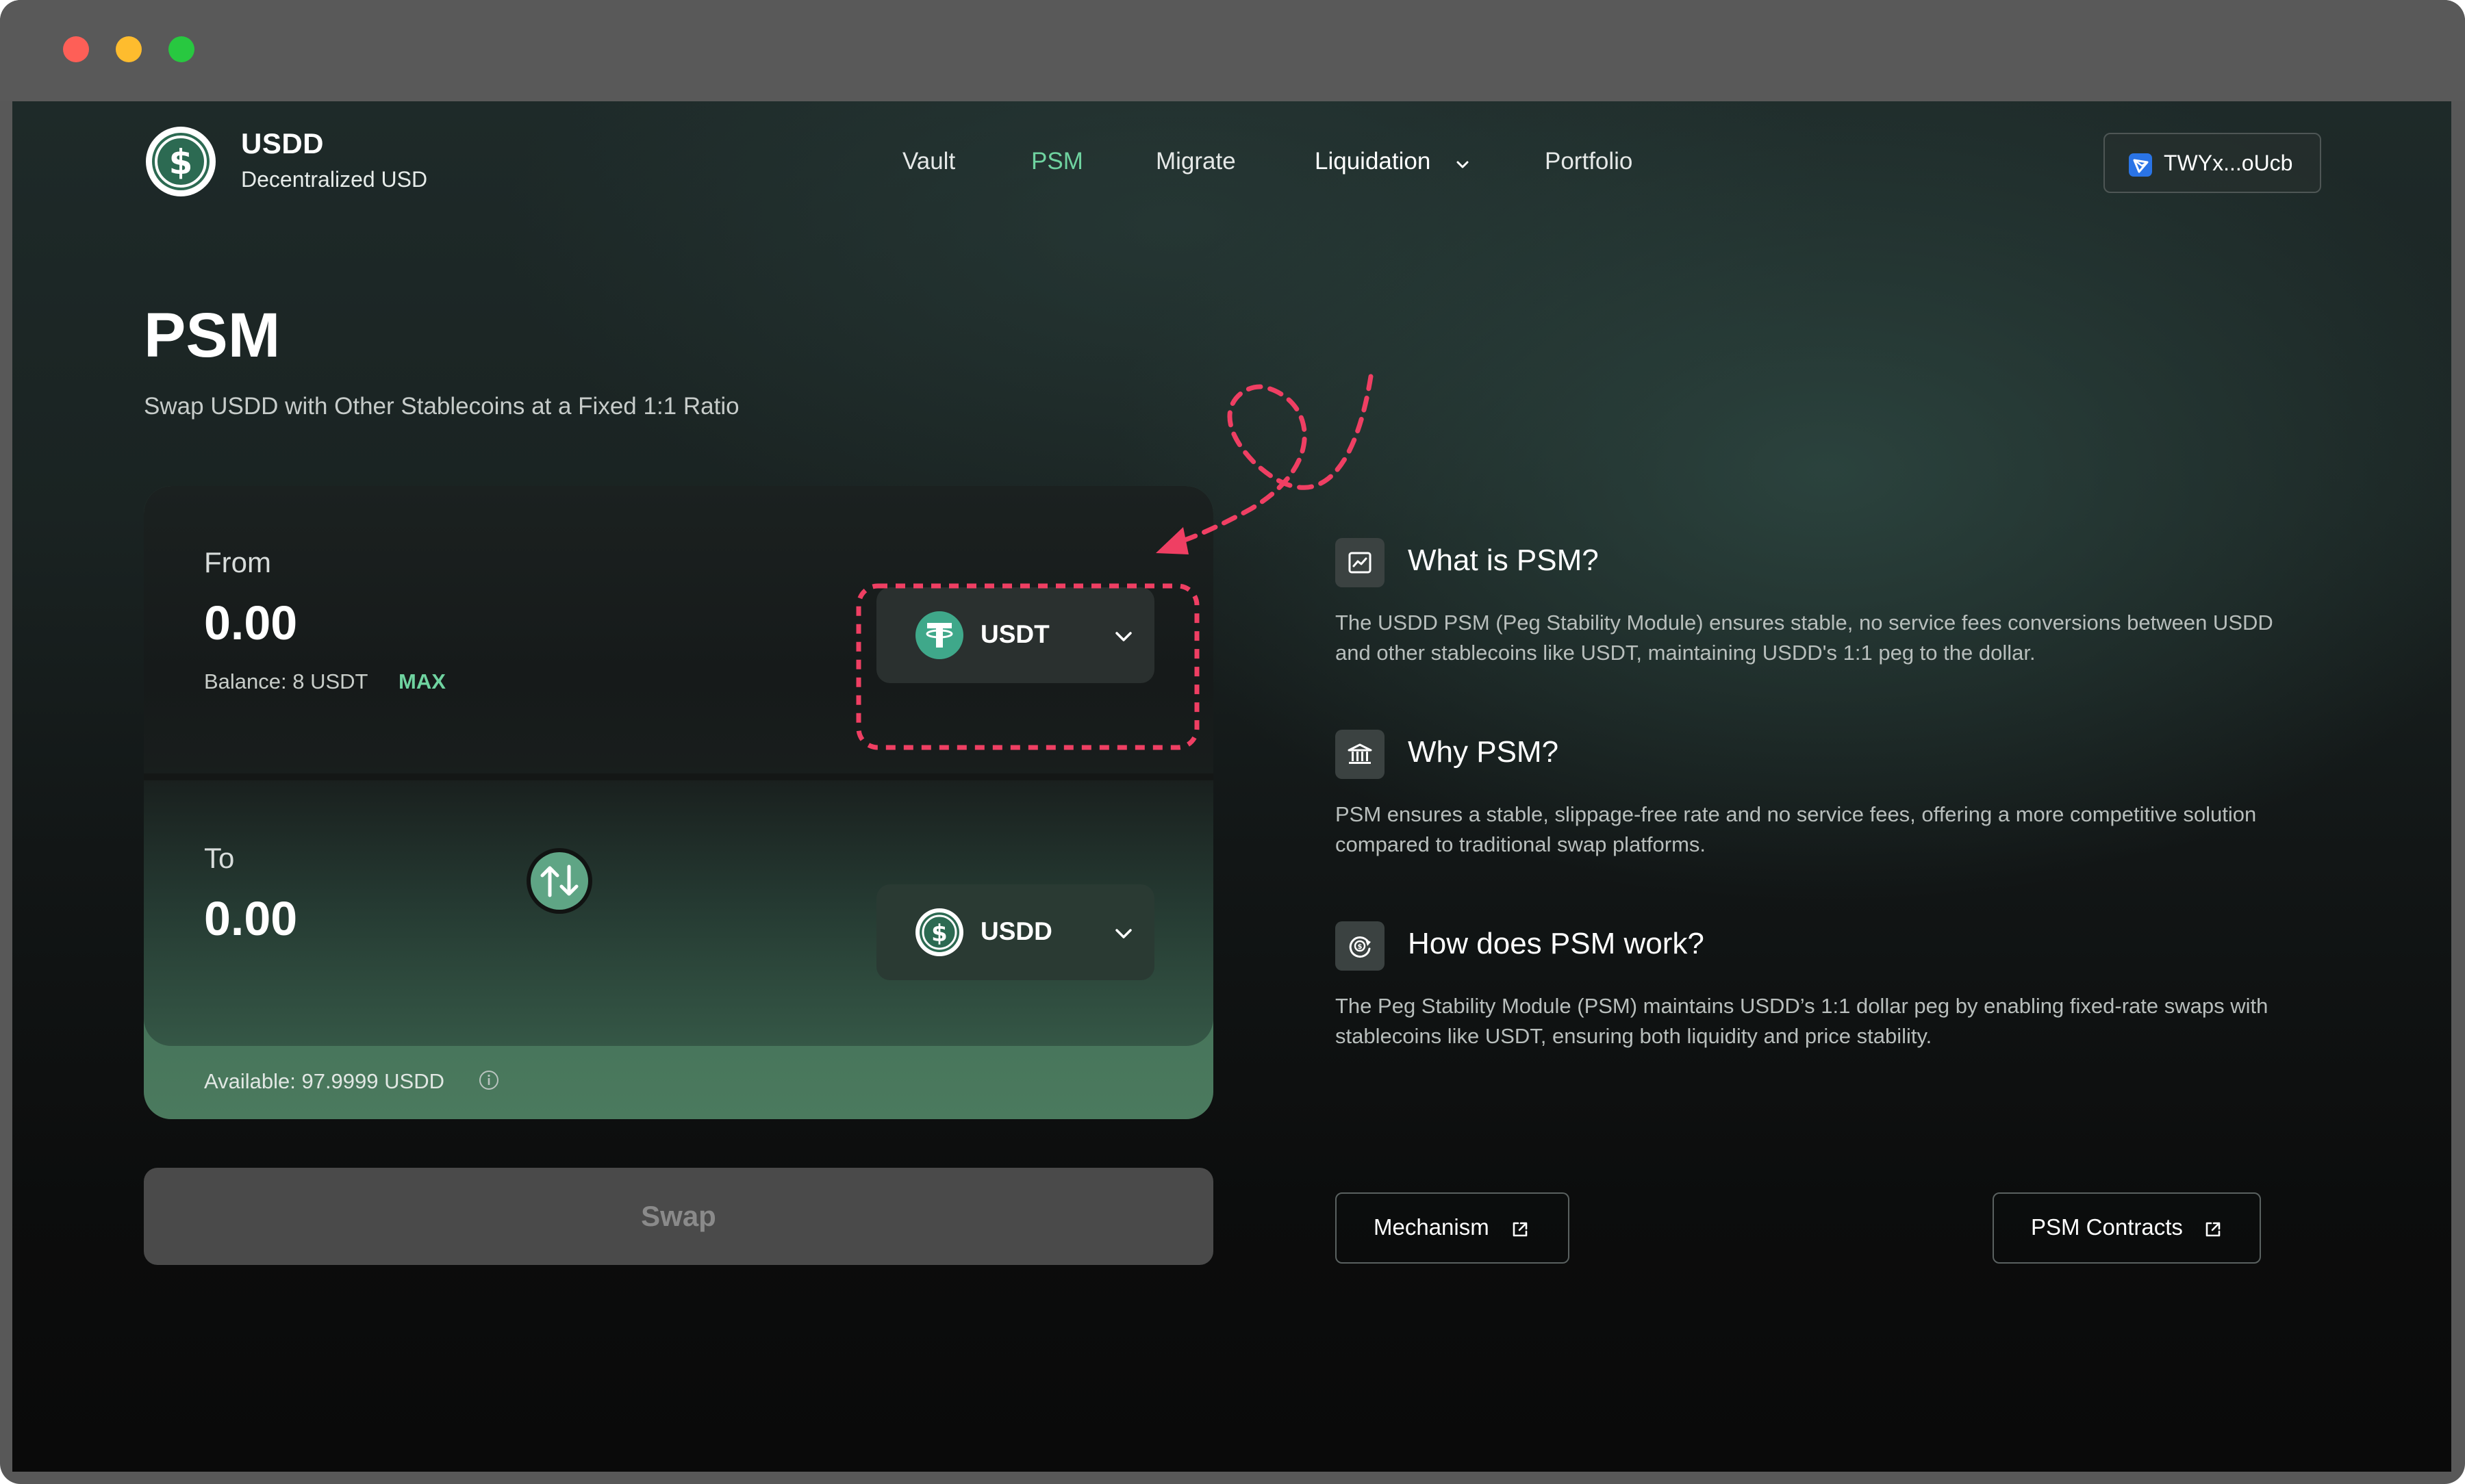 Image resolution: width=2465 pixels, height=1484 pixels. I want to click on mechanism-link: Mechanism, so click(1452, 1228).